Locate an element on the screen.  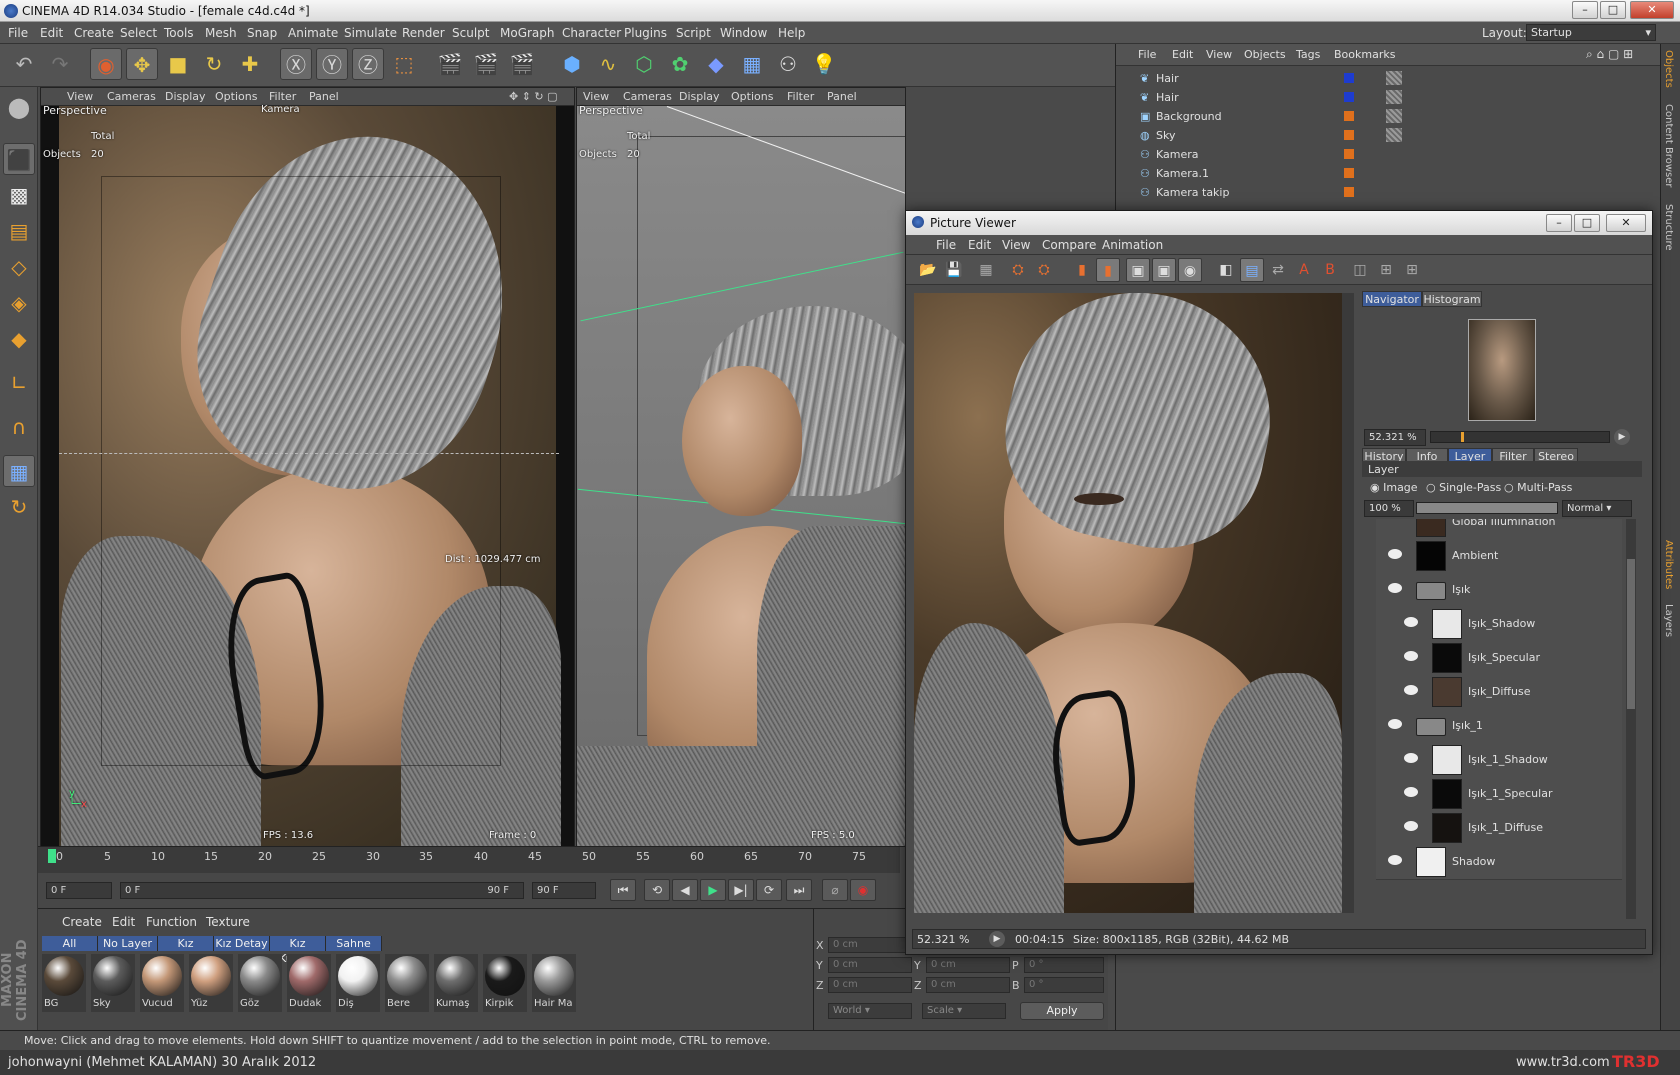
render-layer-row: Işık_1_Diffuse is located at coordinates (1499, 828).